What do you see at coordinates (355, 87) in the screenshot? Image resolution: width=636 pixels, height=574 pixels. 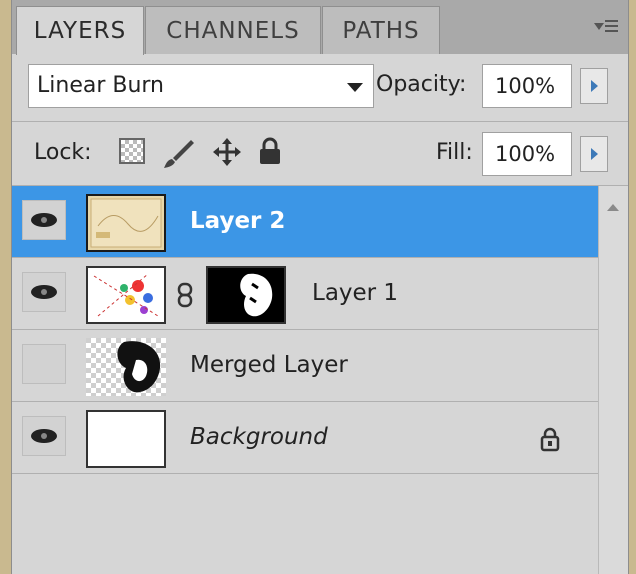 I see `chevron-down-icon` at bounding box center [355, 87].